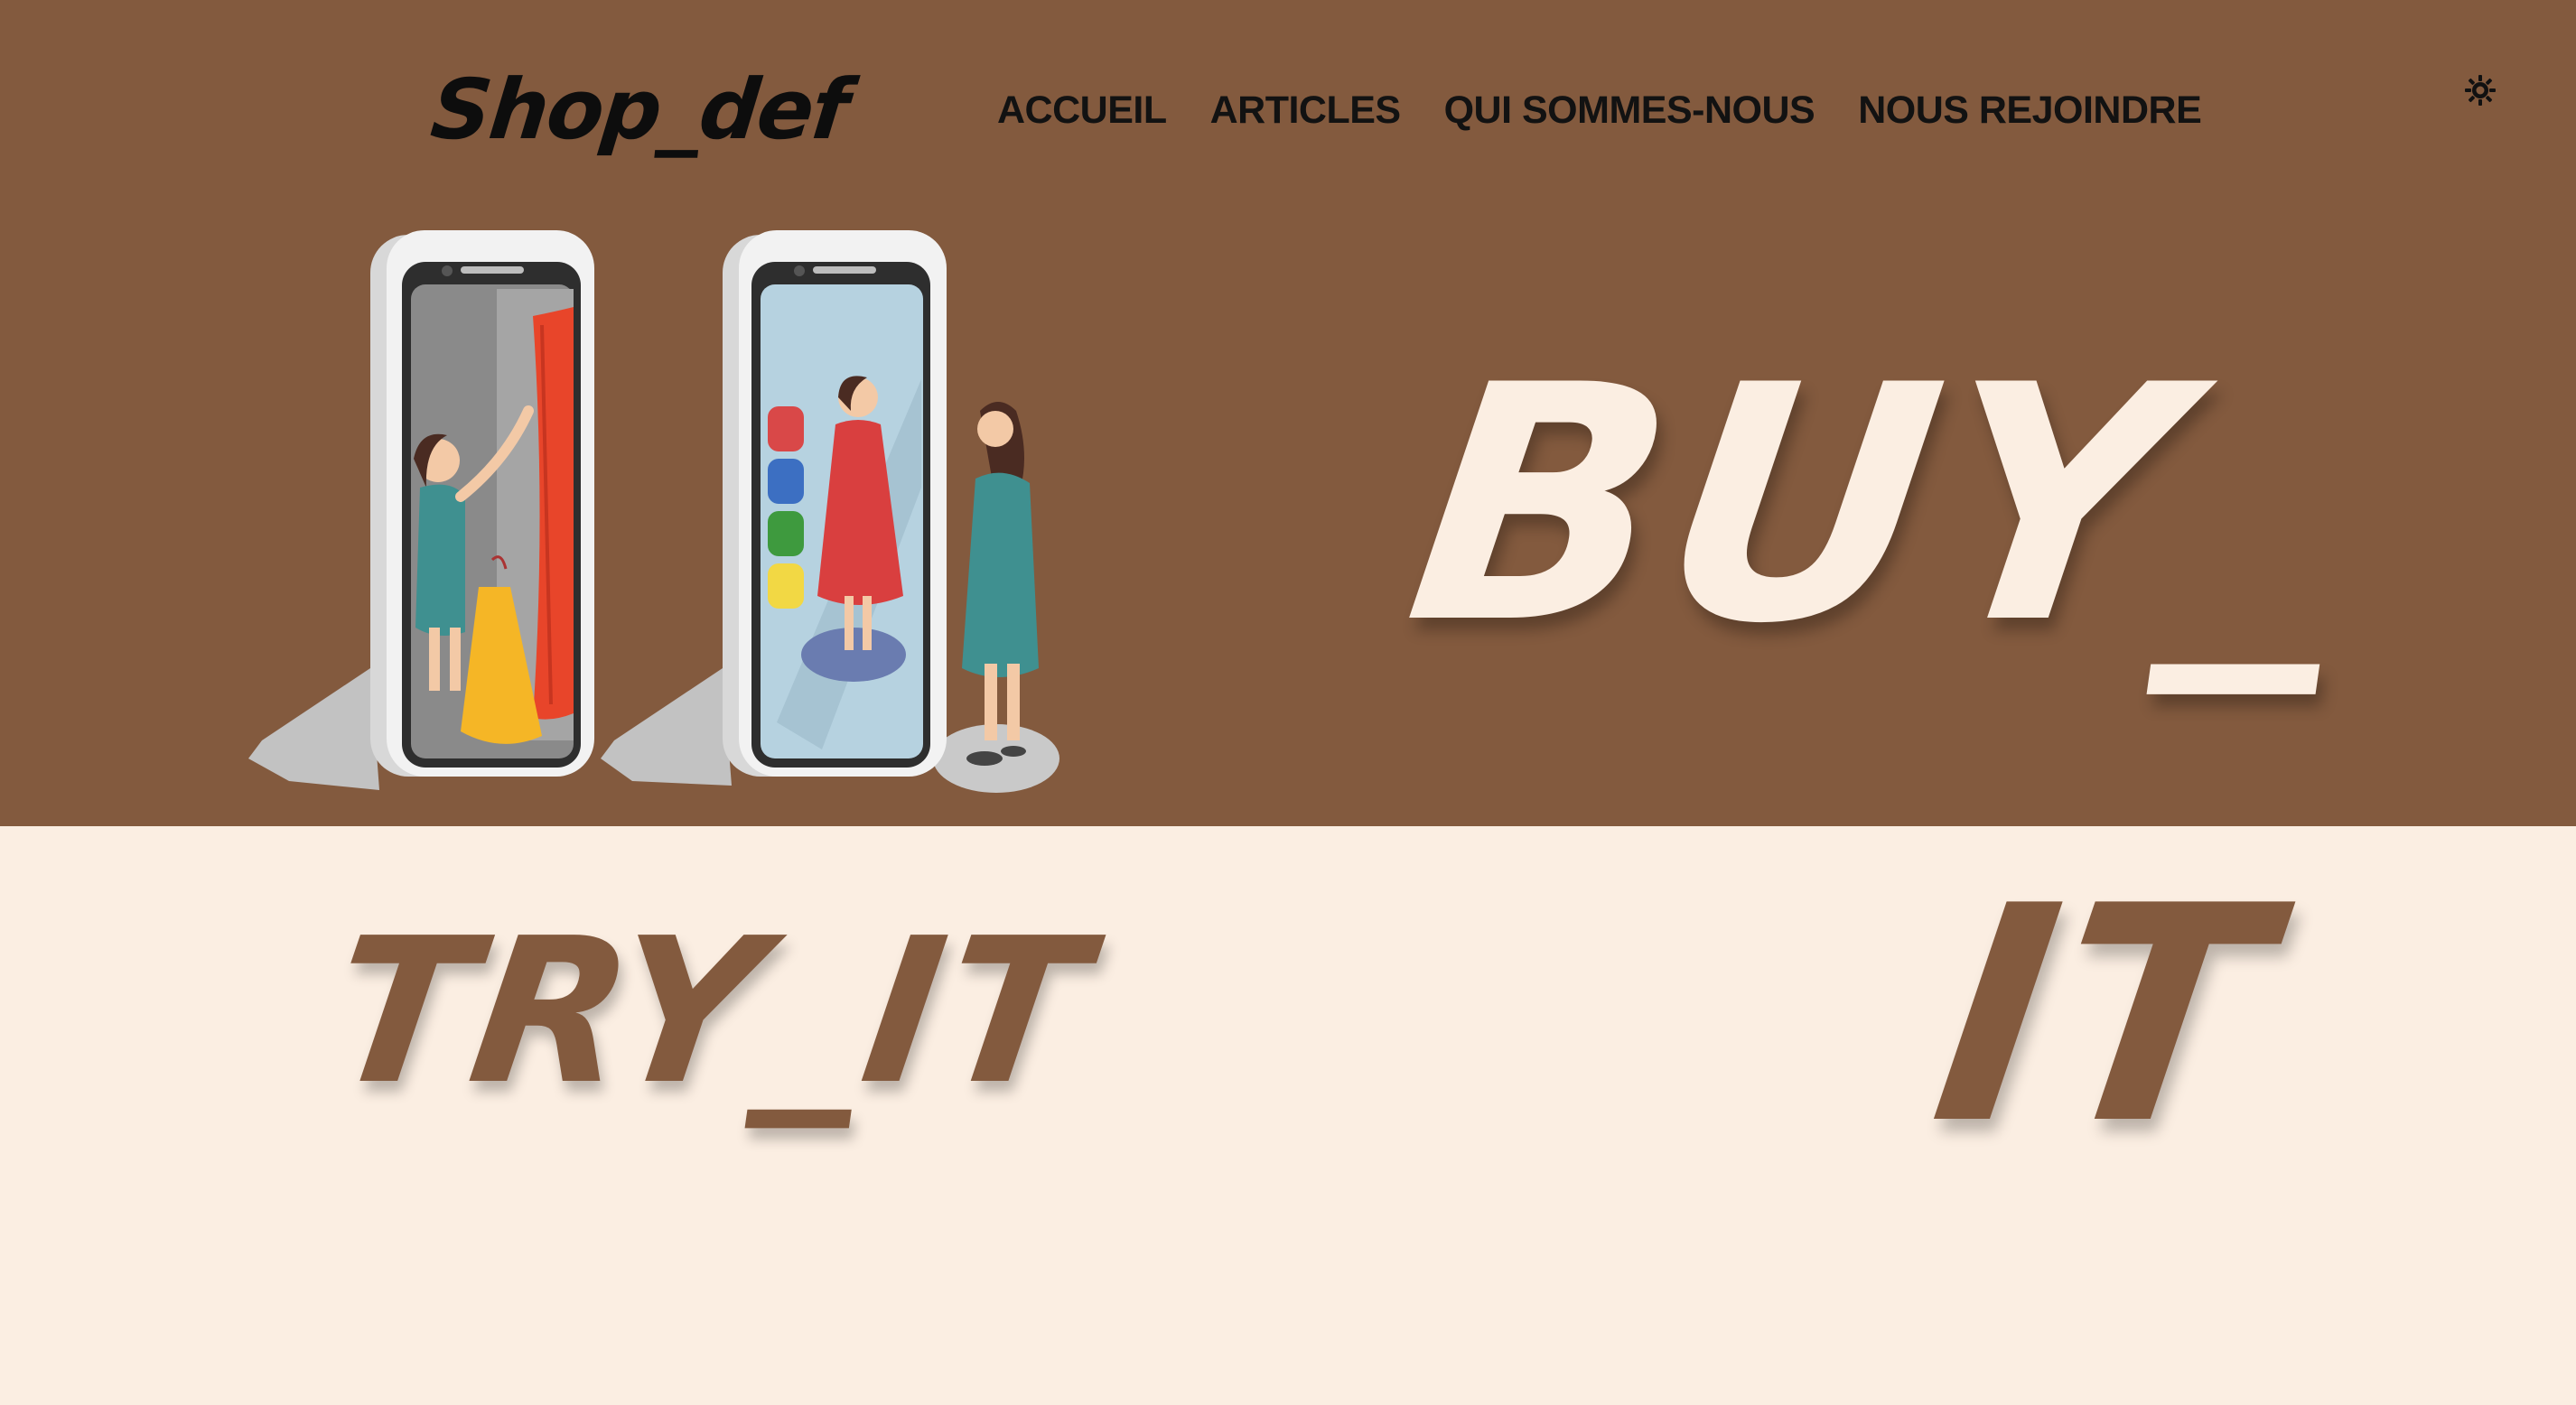  What do you see at coordinates (835, 503) in the screenshot?
I see `phone-right-icon` at bounding box center [835, 503].